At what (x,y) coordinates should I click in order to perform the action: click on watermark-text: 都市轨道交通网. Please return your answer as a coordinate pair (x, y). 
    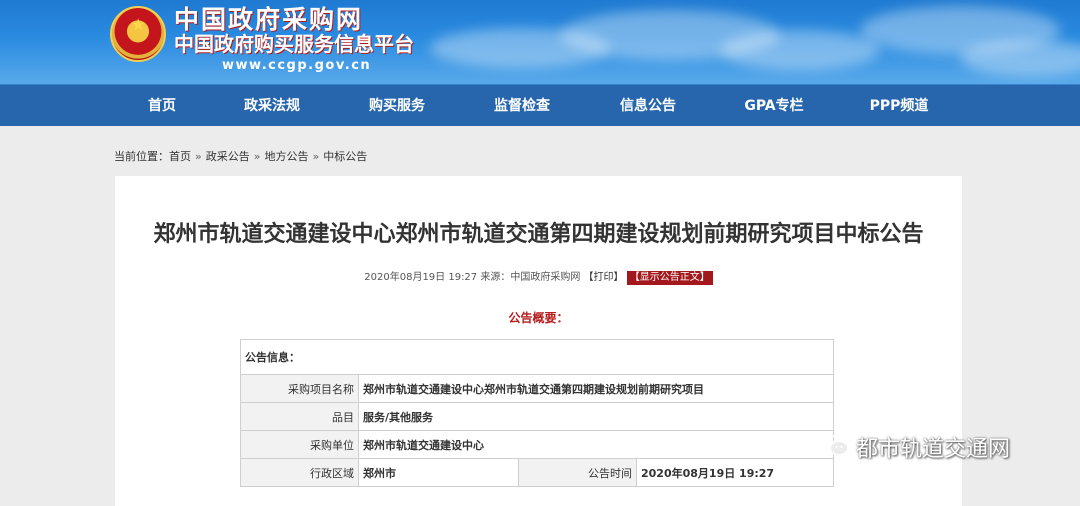
    Looking at the image, I should click on (933, 449).